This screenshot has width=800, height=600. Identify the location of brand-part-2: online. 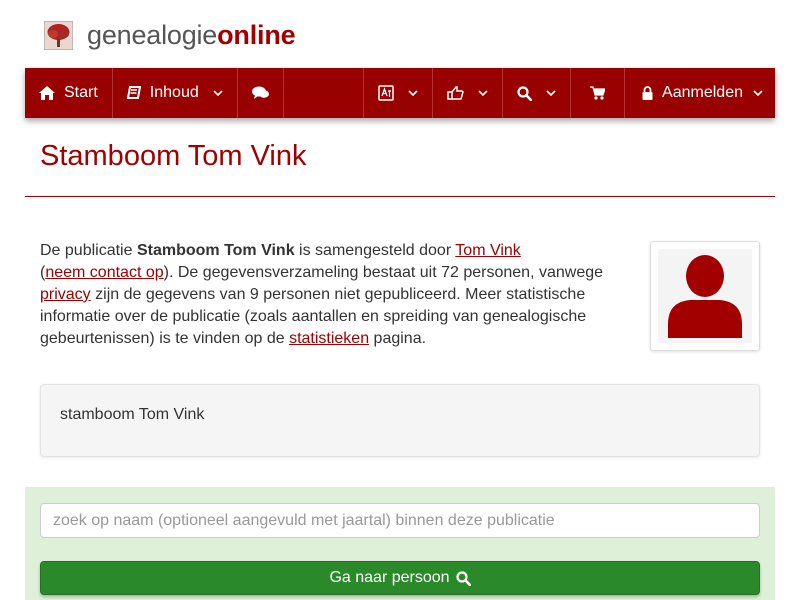
(256, 34).